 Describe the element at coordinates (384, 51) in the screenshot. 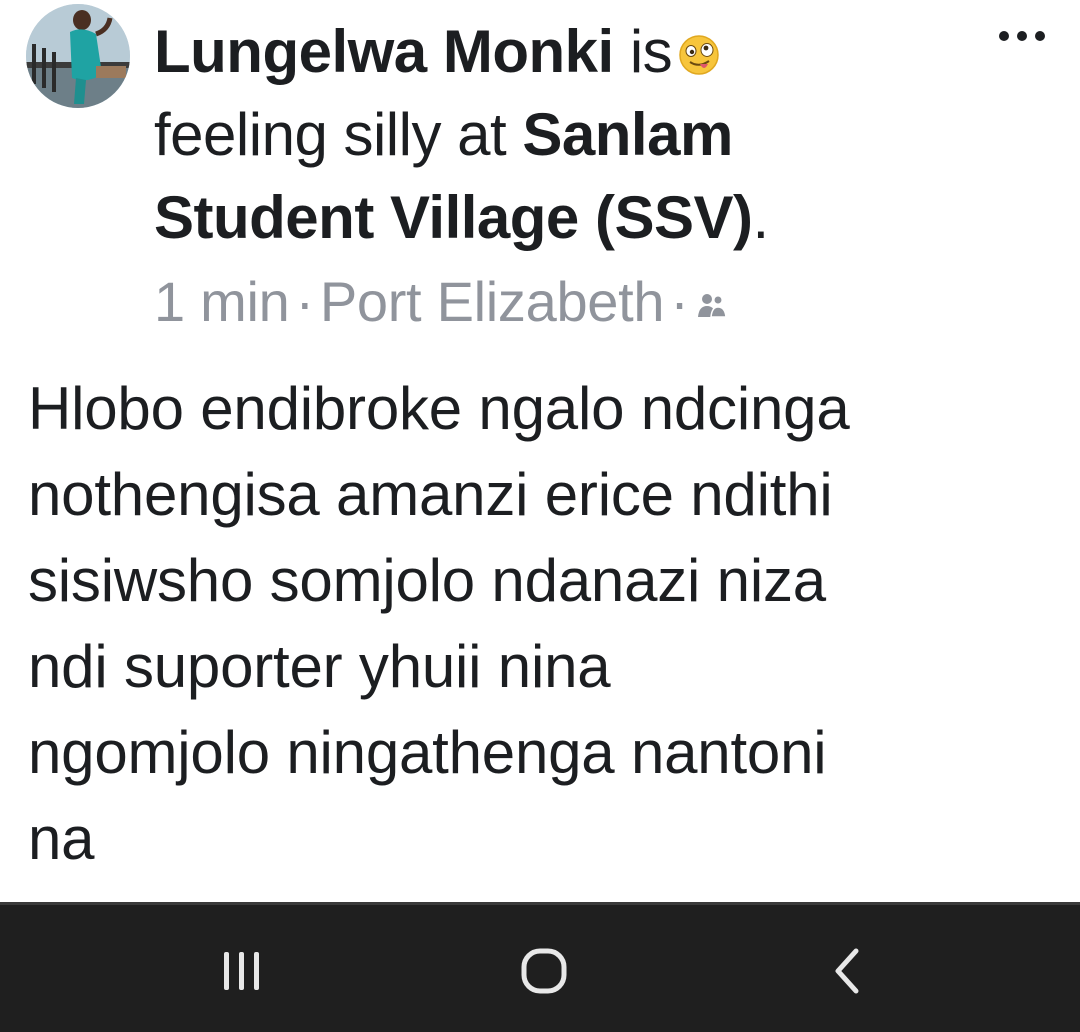

I see `author-name: Lungelwa Monki` at that location.